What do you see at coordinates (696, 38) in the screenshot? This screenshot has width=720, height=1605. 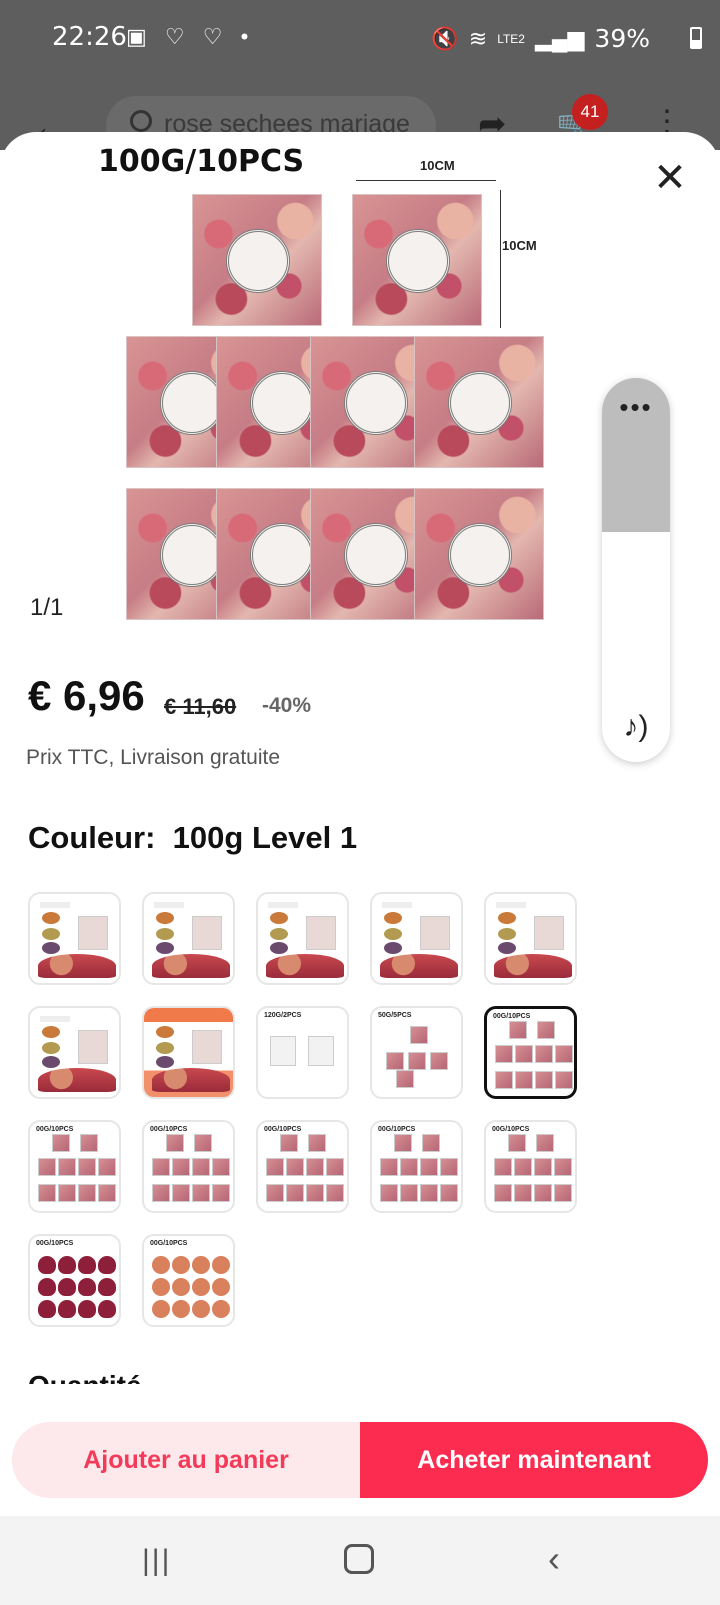 I see `battery-icon` at bounding box center [696, 38].